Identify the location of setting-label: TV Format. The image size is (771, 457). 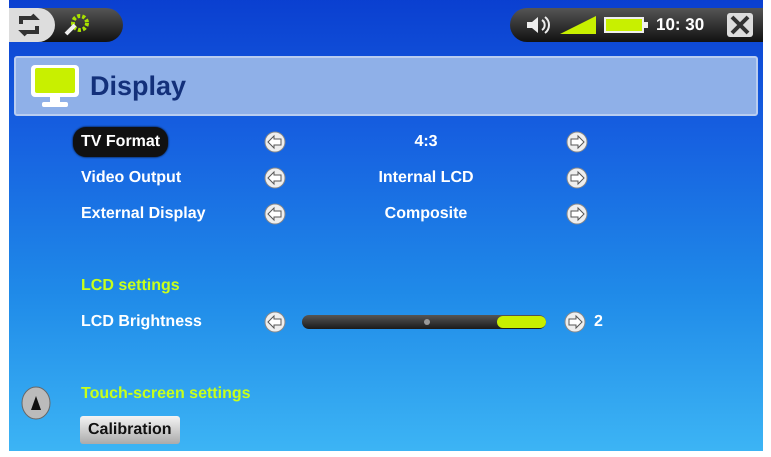
(120, 142).